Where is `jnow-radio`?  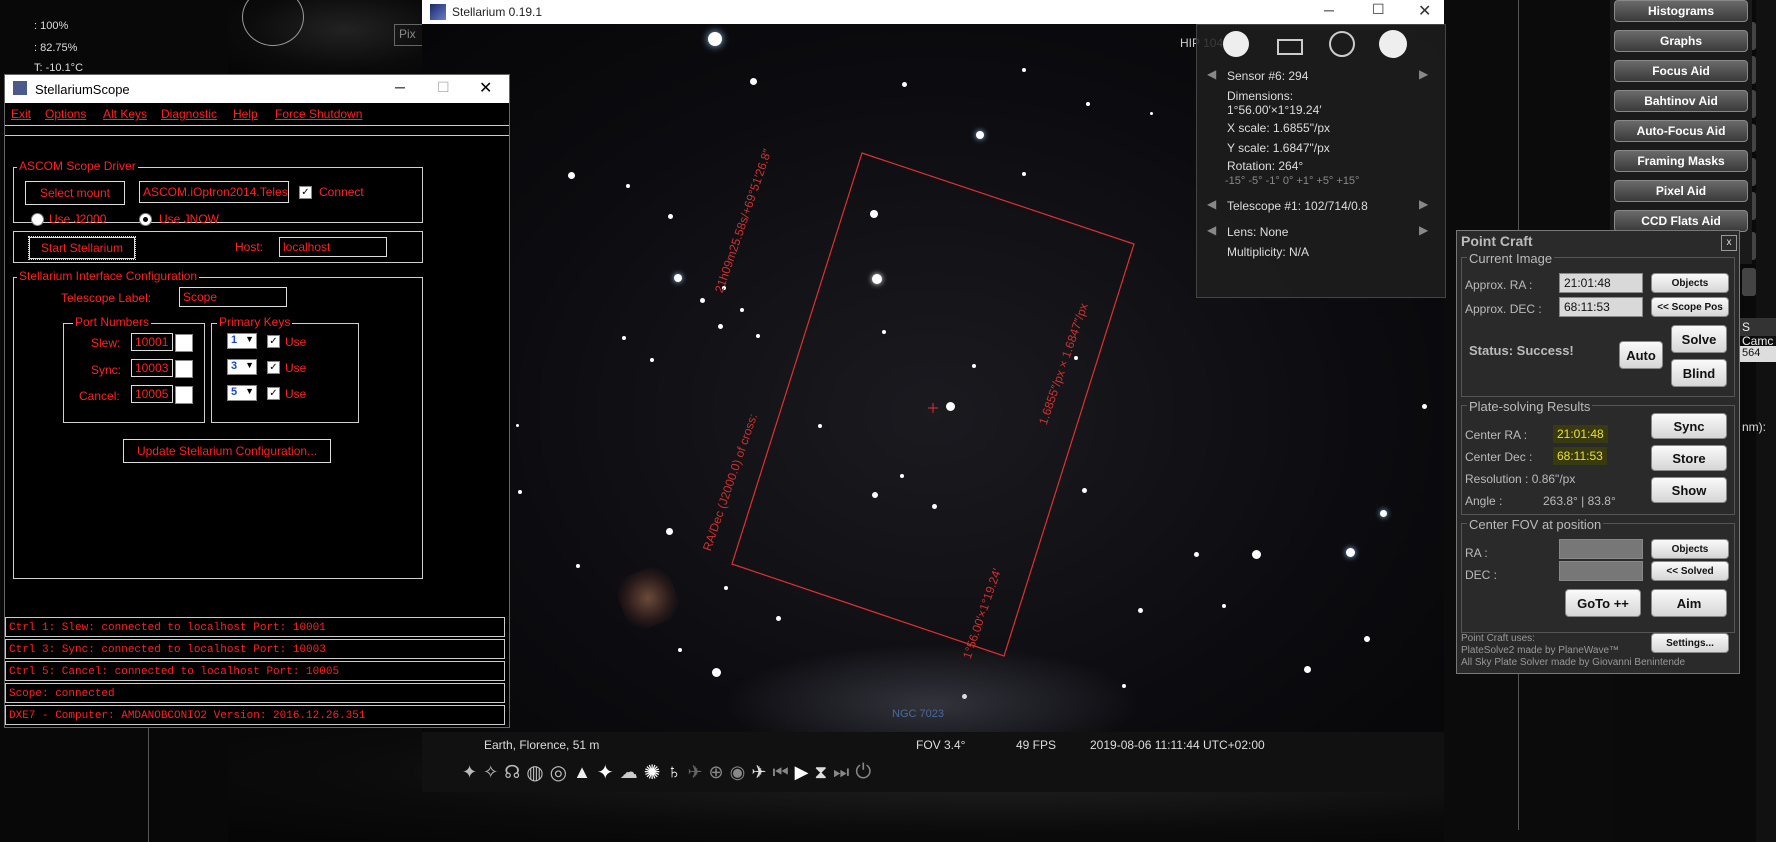
jnow-radio is located at coordinates (145, 219).